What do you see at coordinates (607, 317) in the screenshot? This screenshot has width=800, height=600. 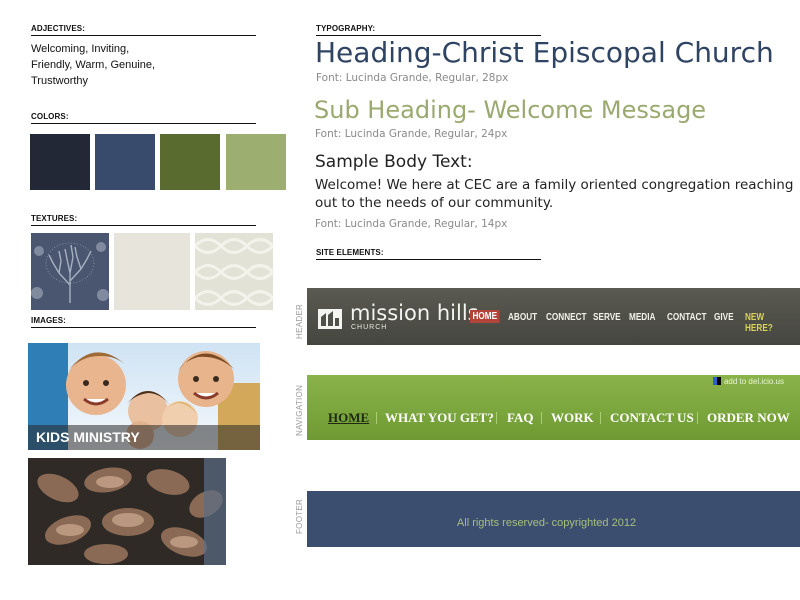 I see `header-nav-serve: SERVE` at bounding box center [607, 317].